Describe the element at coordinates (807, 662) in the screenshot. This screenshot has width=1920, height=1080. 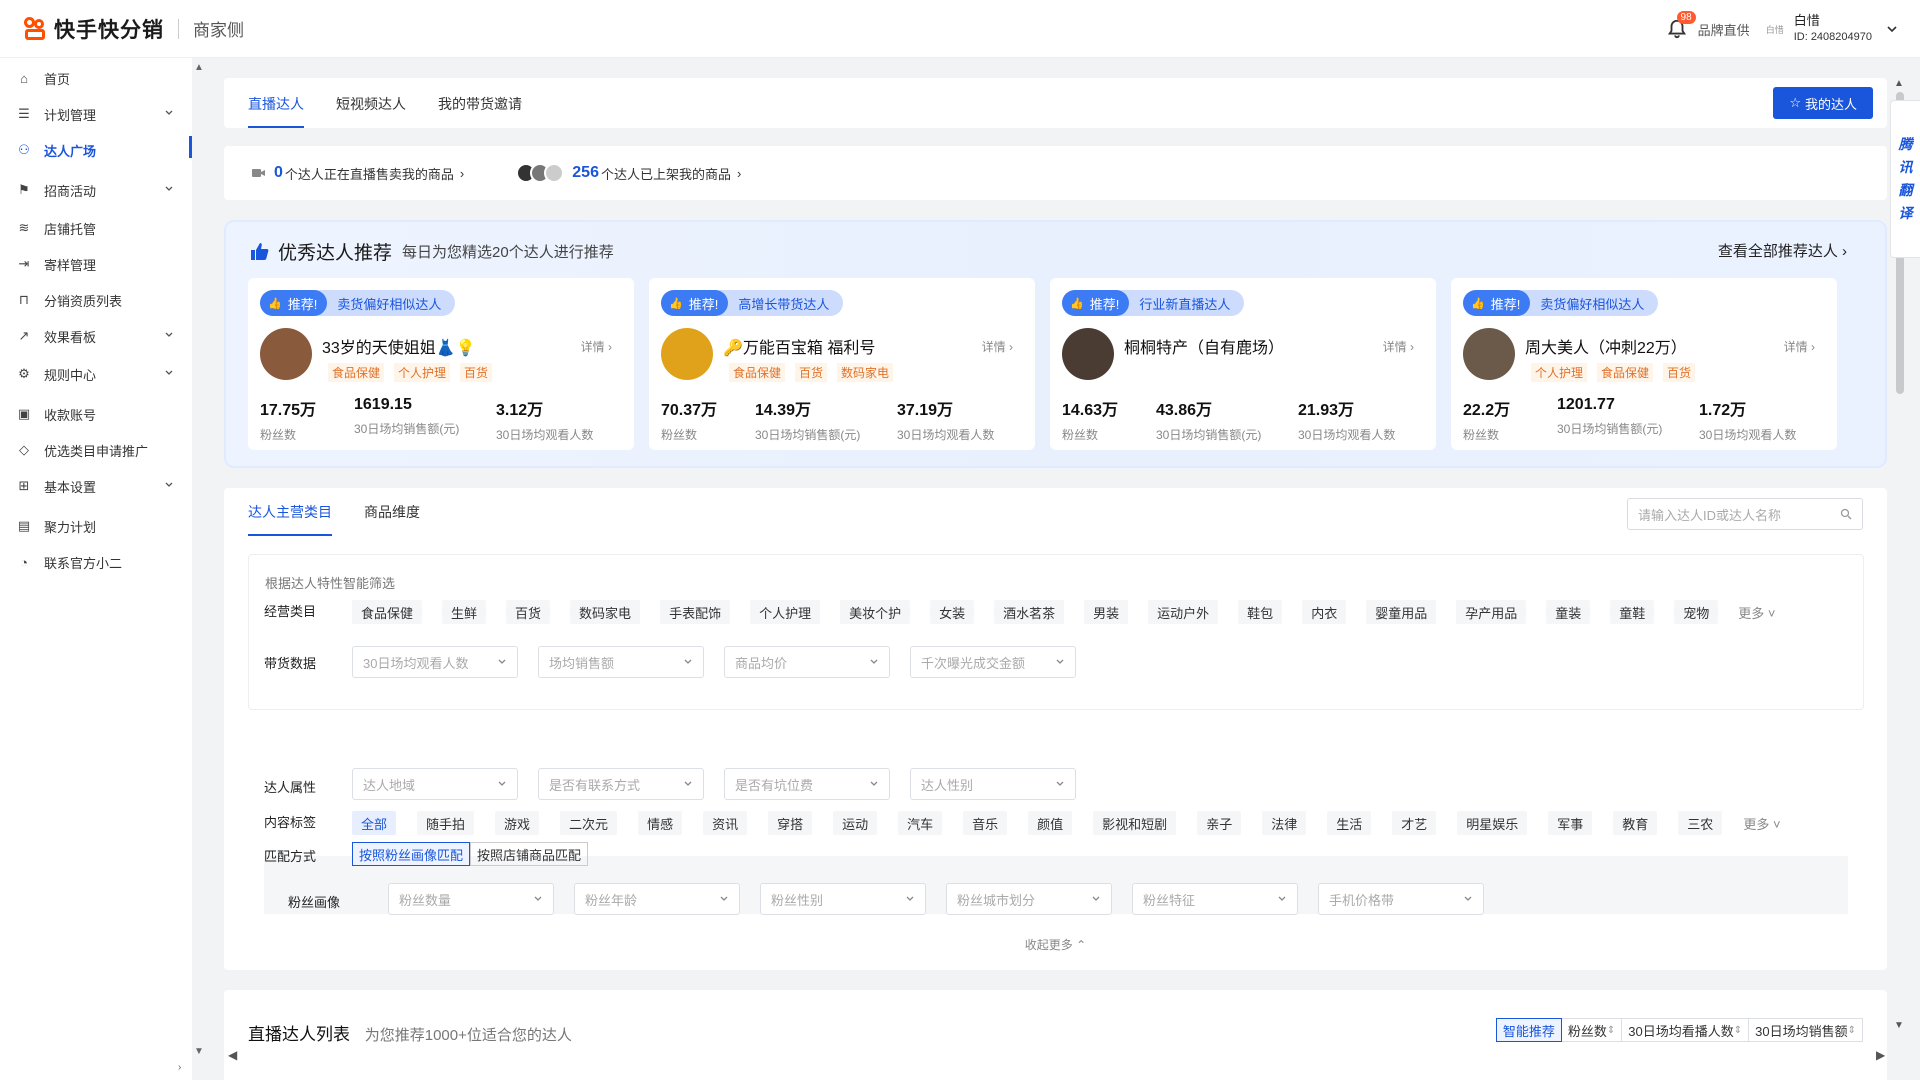
I see `sales-data-select: 商品均价` at that location.